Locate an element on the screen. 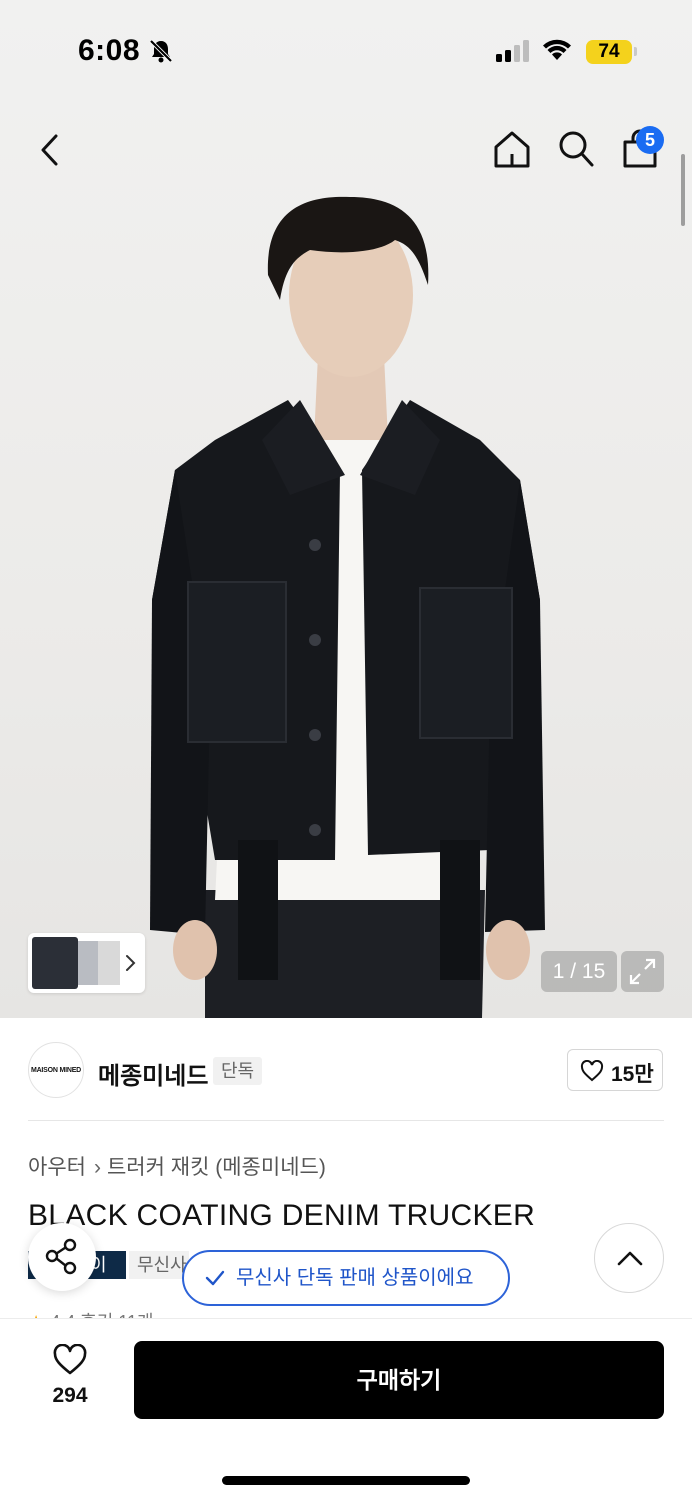  search-button is located at coordinates (576, 149).